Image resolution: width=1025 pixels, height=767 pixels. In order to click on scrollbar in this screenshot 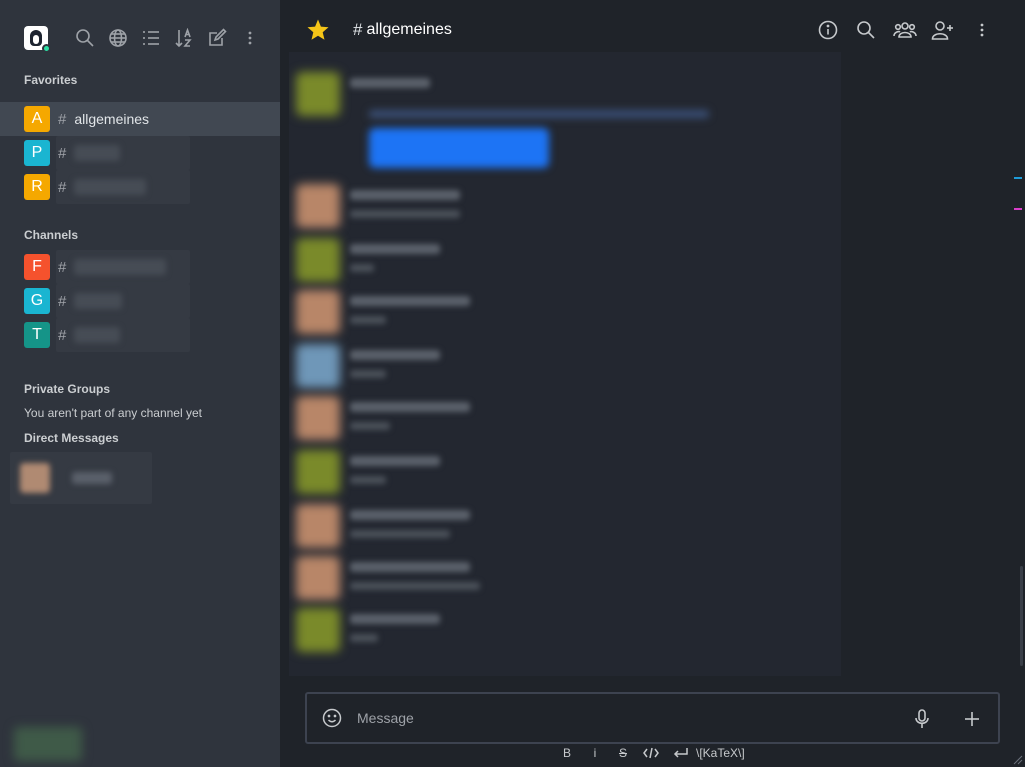, I will do `click(1021, 616)`.